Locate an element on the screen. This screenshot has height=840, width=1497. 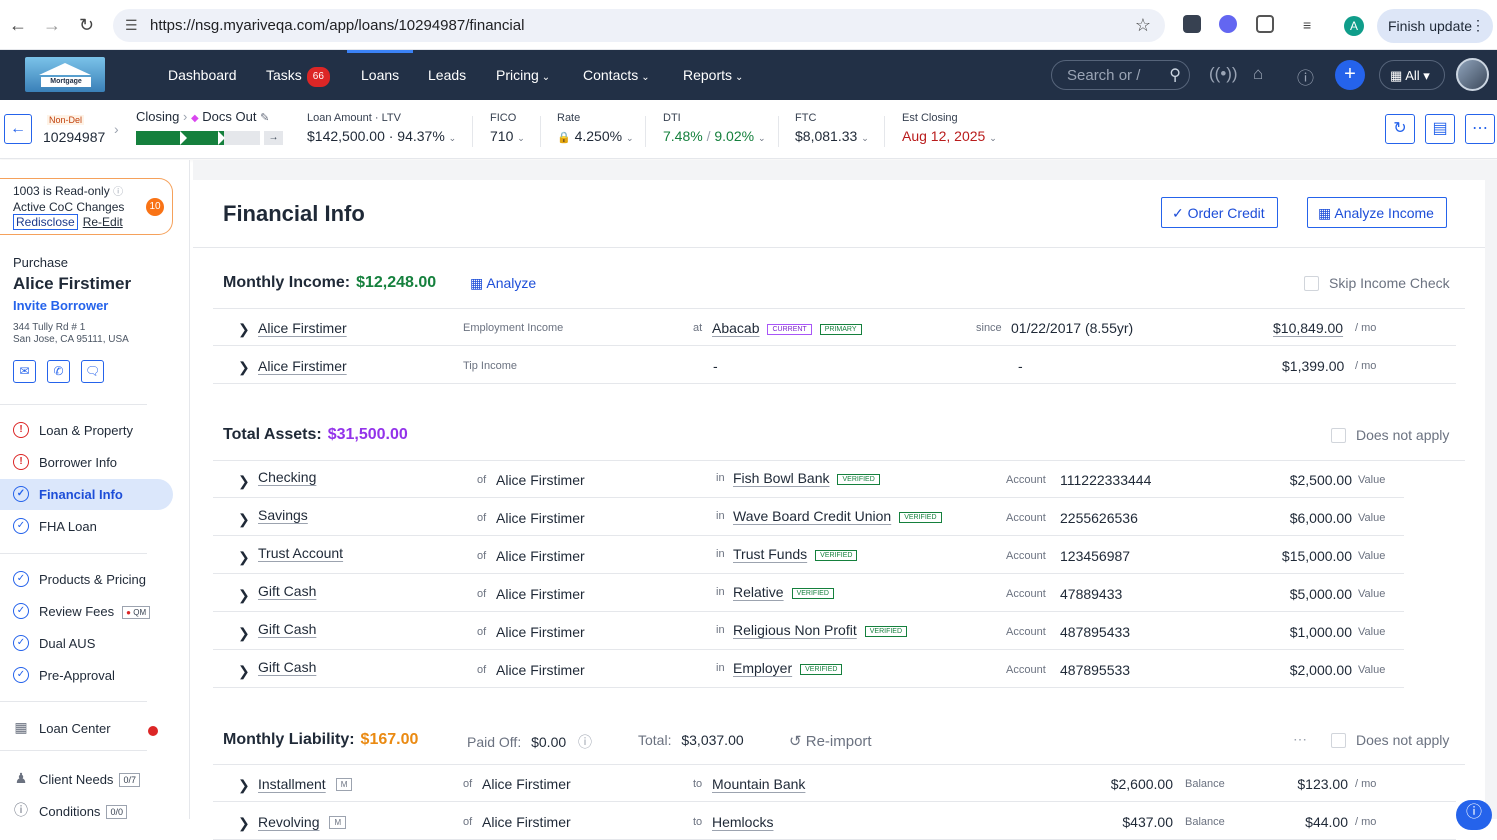
sidebar-item-conditions: ⓘ Conditions 0/0 is located at coordinates (86, 811).